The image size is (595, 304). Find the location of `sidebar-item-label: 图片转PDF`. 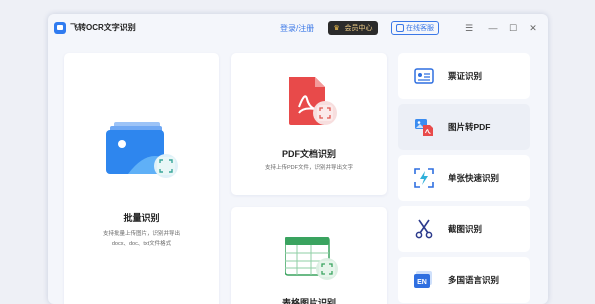

sidebar-item-label: 图片转PDF is located at coordinates (469, 127).